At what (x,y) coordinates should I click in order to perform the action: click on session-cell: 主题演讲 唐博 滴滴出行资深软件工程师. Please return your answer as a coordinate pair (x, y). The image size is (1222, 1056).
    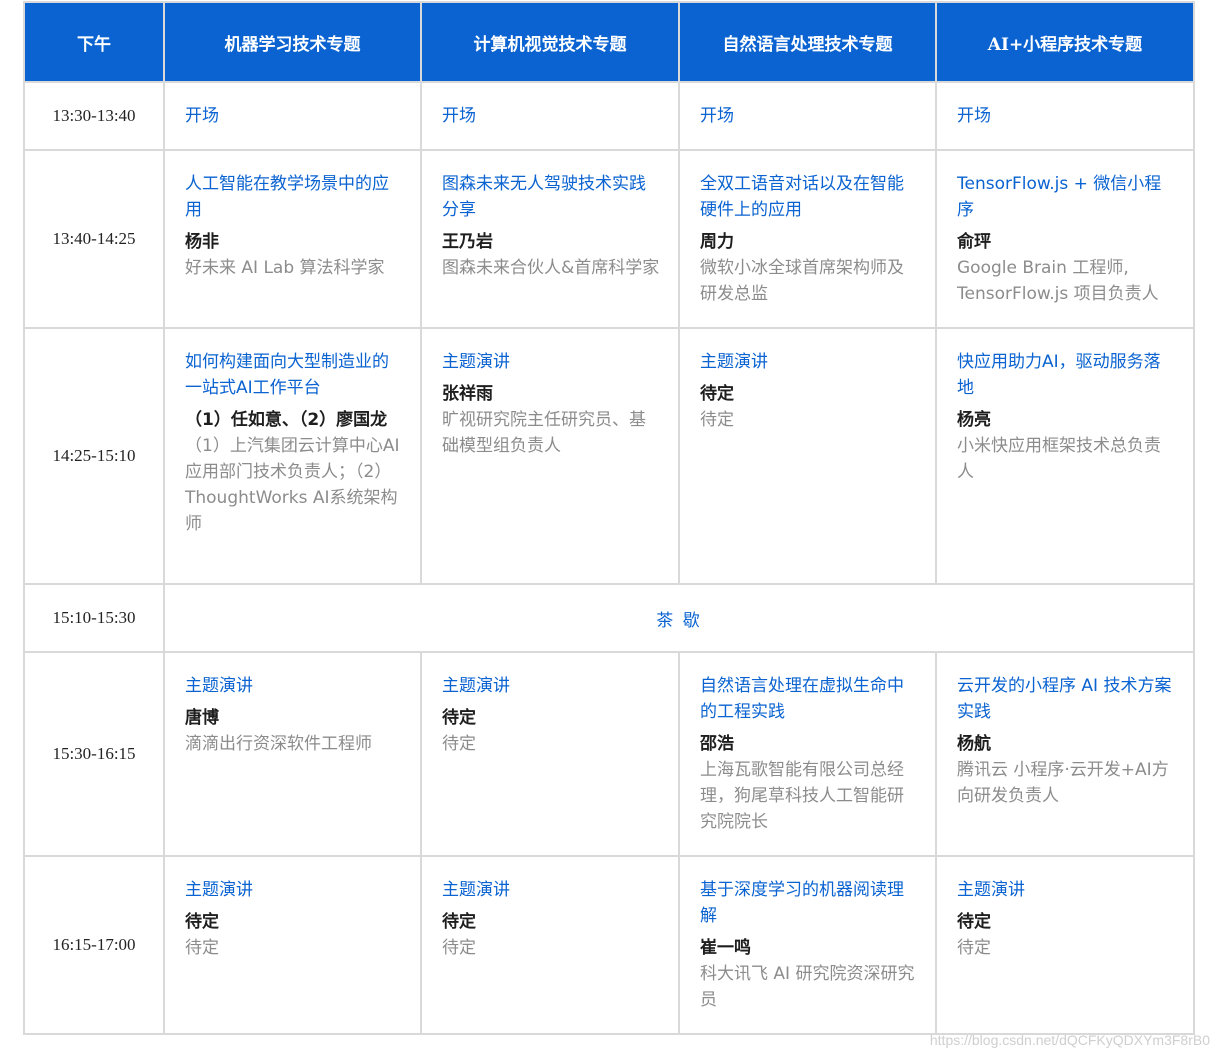
    Looking at the image, I should click on (292, 754).